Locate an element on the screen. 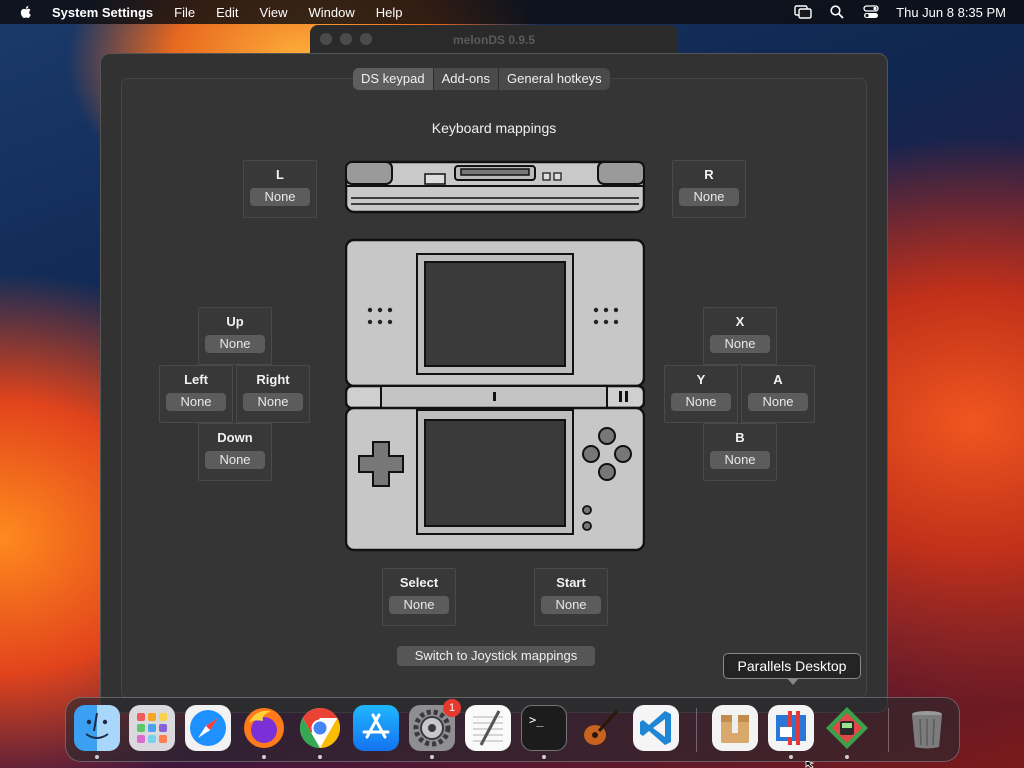 The width and height of the screenshot is (1024, 768). screen-mirroring-icon is located at coordinates (803, 12).